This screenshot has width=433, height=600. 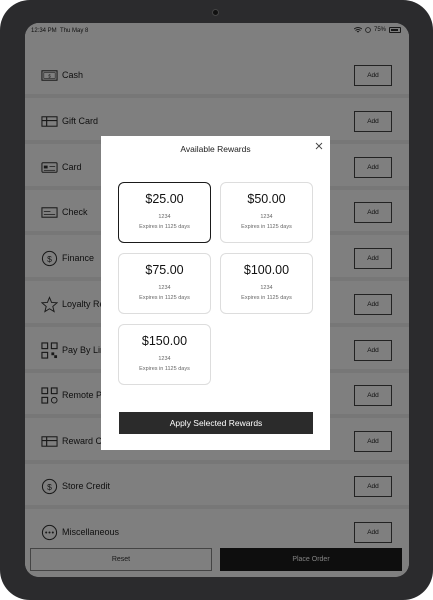 What do you see at coordinates (319, 147) in the screenshot?
I see `close-icon` at bounding box center [319, 147].